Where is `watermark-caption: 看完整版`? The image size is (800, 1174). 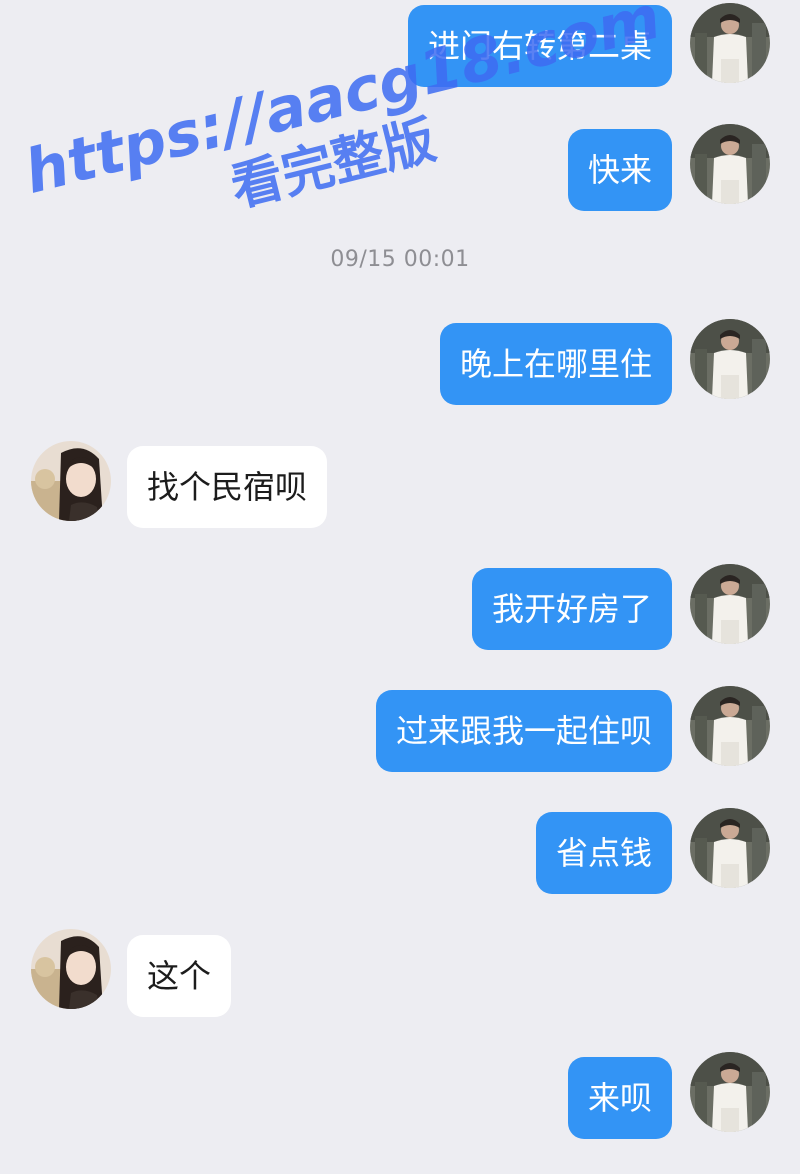 watermark-caption: 看完整版 is located at coordinates (333, 164).